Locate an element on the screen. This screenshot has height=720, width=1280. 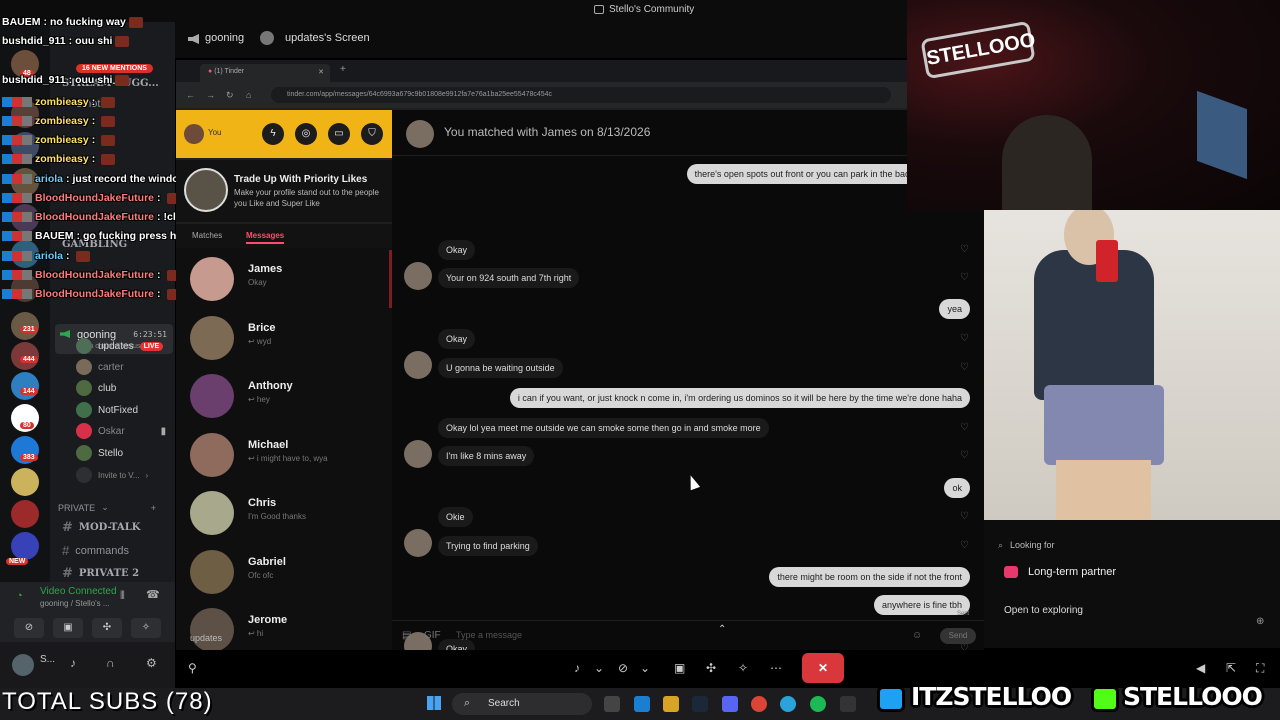
voice-user-stello: Stello is located at coordinates (99, 453).